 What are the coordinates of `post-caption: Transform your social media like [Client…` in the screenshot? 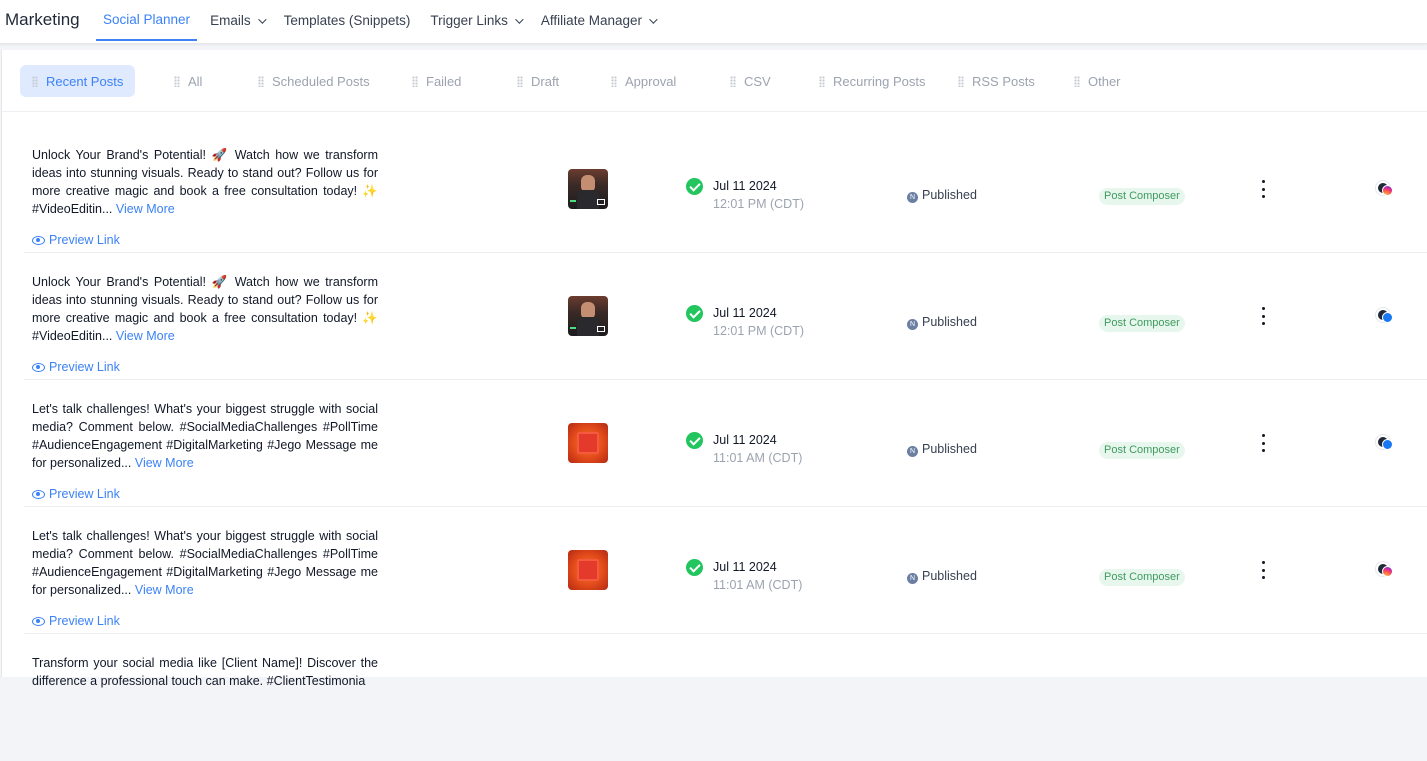 It's located at (205, 672).